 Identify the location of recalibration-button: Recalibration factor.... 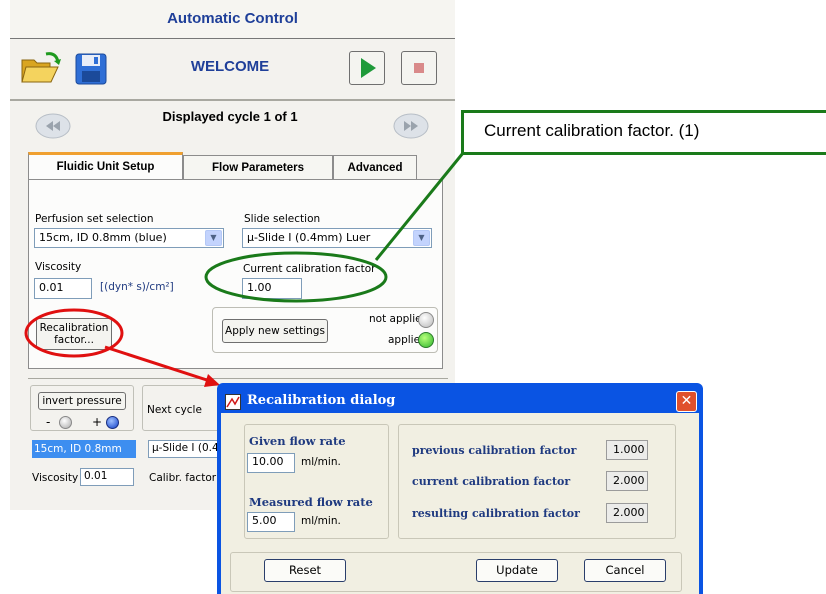
(74, 334).